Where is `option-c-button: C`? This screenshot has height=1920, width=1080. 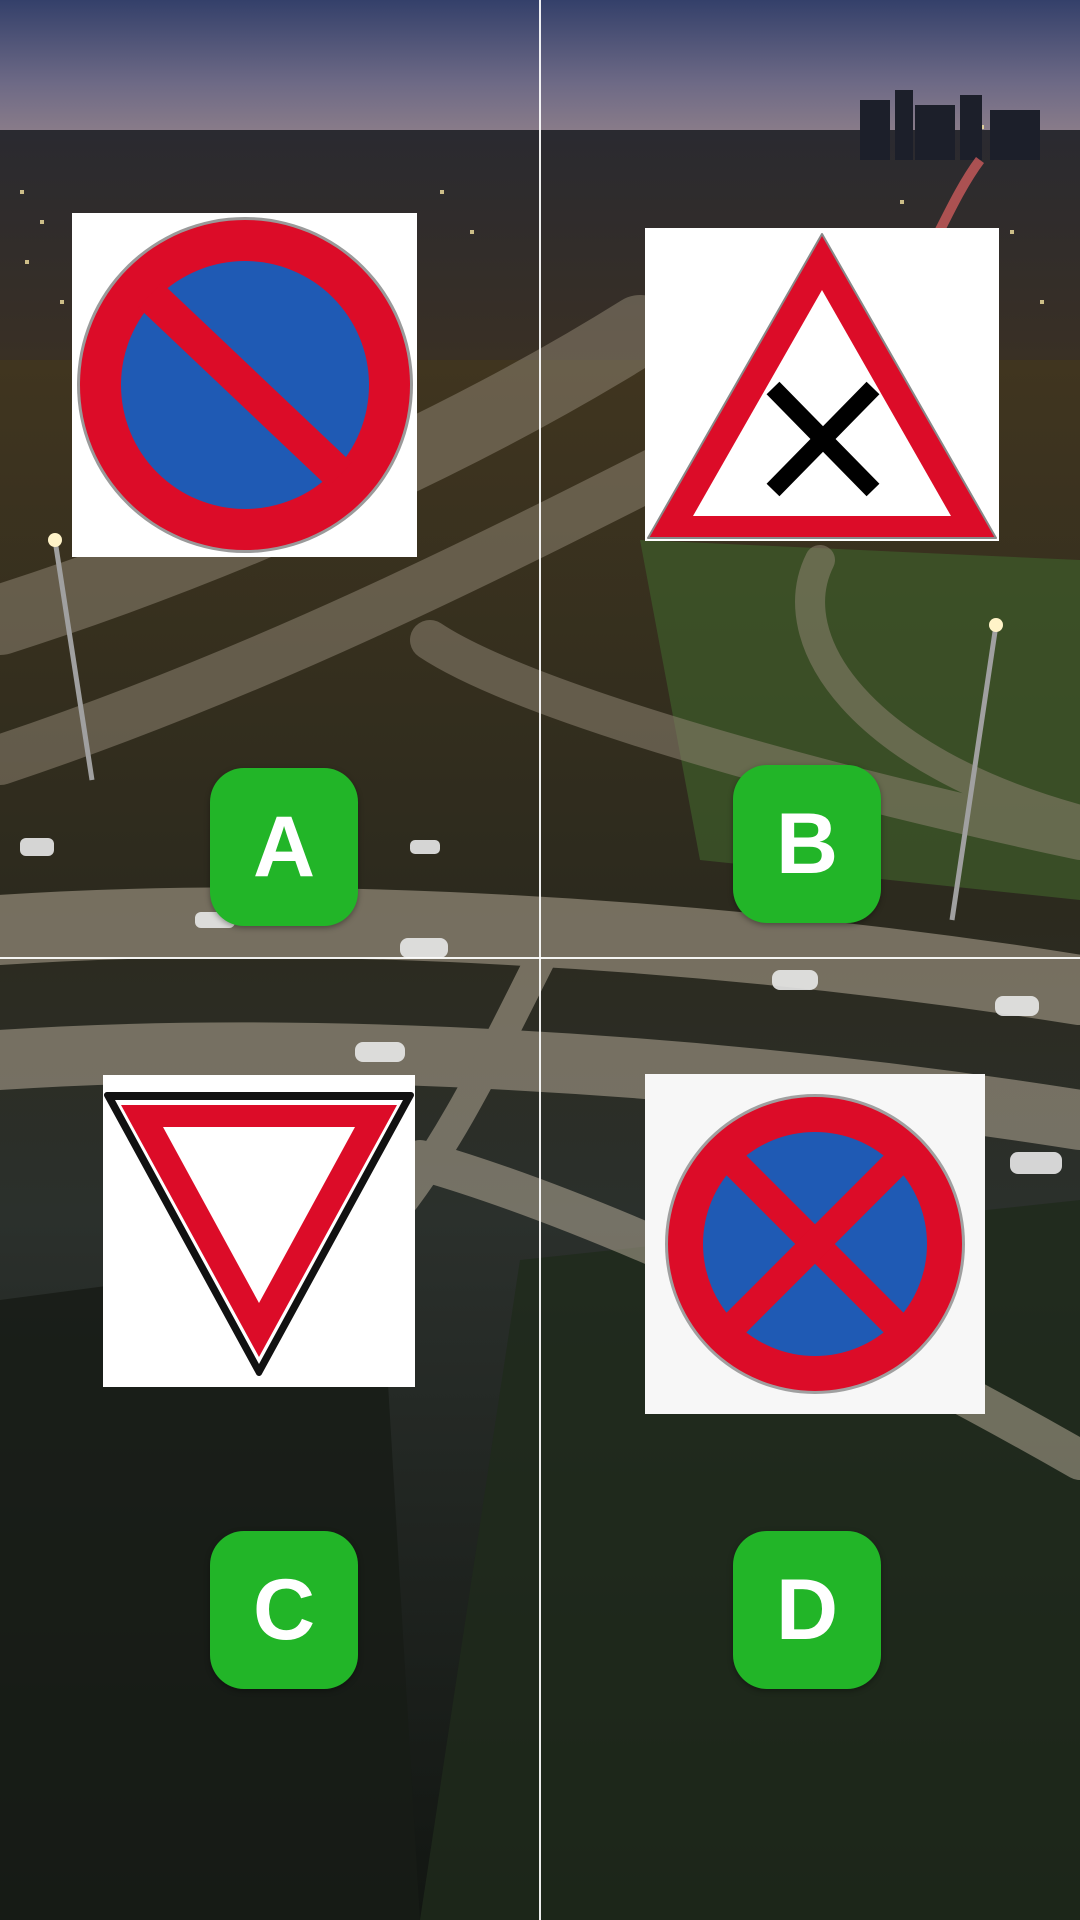 option-c-button: C is located at coordinates (284, 1610).